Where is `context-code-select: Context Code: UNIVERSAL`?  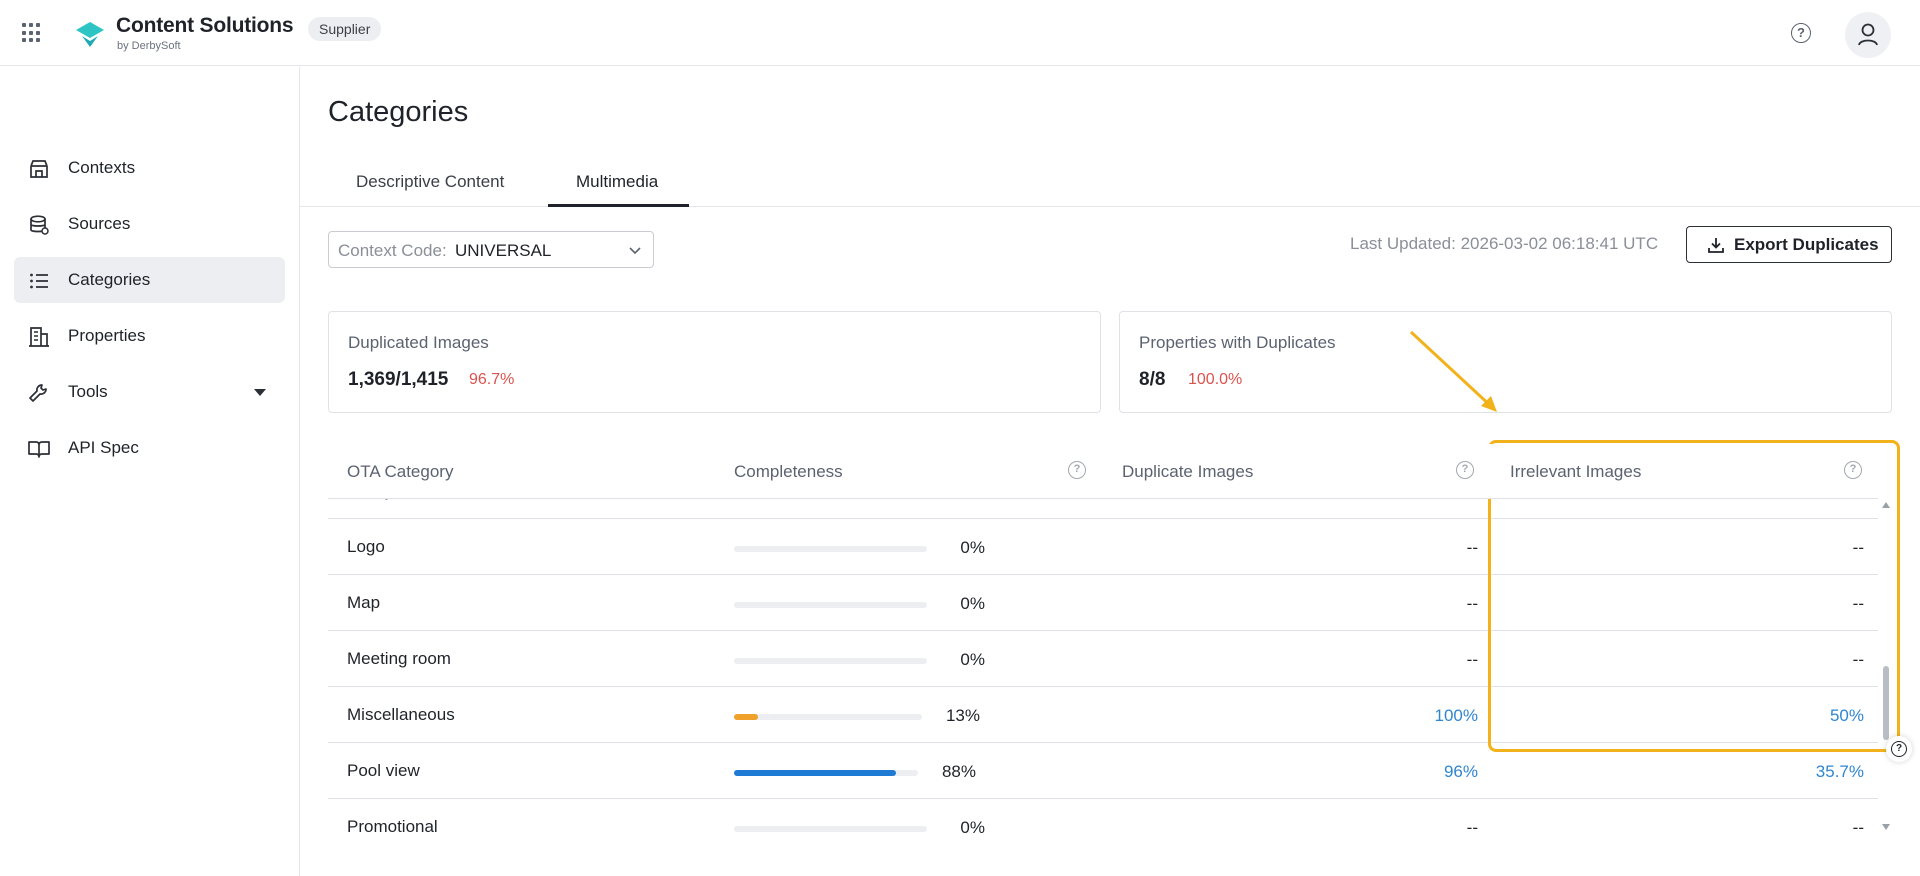 context-code-select: Context Code: UNIVERSAL is located at coordinates (491, 249).